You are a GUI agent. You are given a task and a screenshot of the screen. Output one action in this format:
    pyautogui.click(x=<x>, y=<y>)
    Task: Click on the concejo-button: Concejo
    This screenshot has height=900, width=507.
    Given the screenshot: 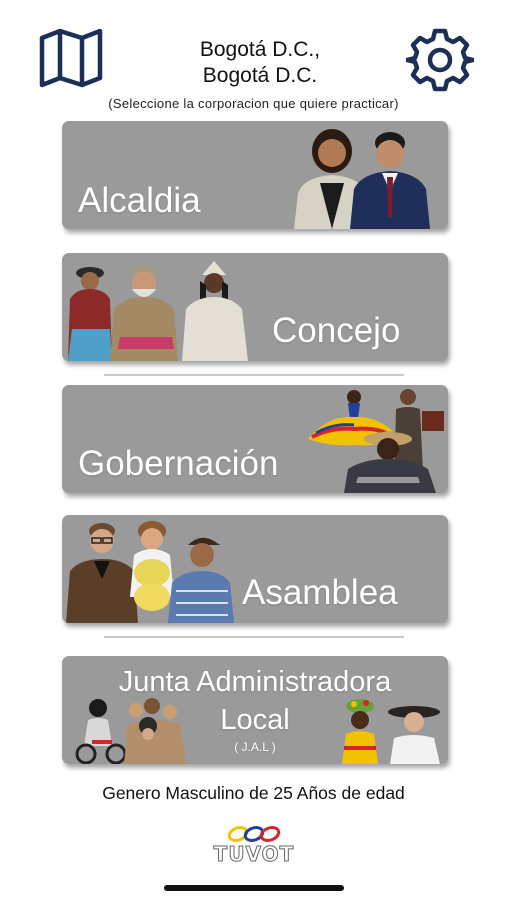 What is the action you would take?
    pyautogui.click(x=255, y=307)
    